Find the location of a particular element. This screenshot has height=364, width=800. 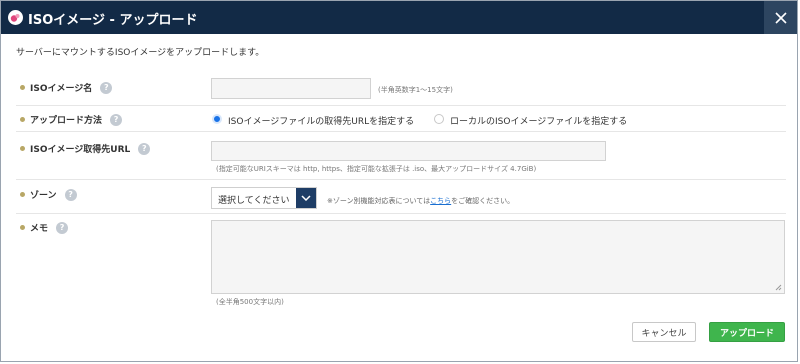

dialog-title: ISOイメージ - アップロード is located at coordinates (113, 20).